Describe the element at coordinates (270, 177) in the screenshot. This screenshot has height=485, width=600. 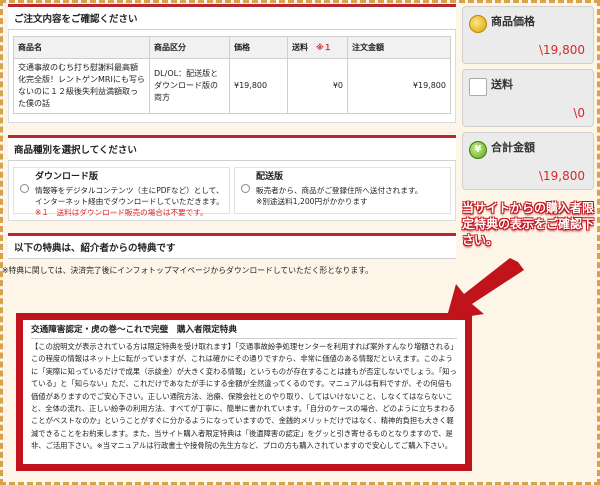
I see `delivery-title: 配送版` at that location.